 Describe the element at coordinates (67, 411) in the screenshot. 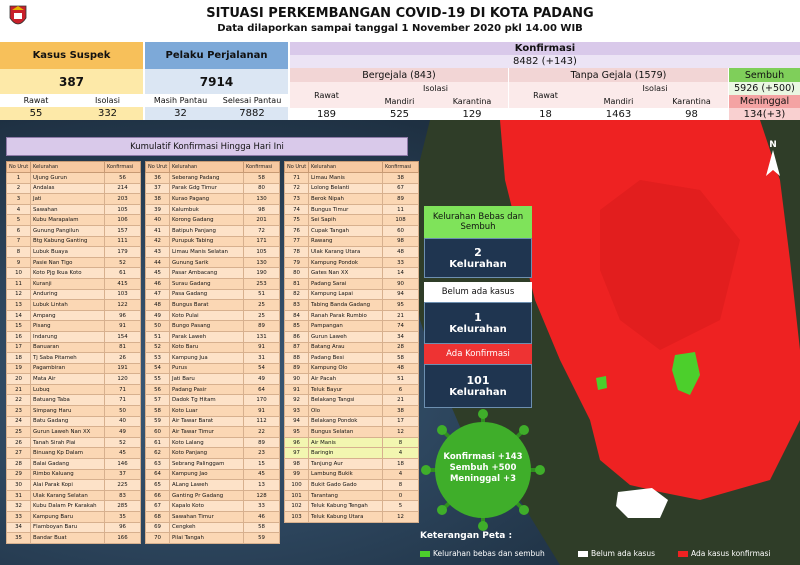

I see `row-kelurahan: Simpang Haru` at that location.